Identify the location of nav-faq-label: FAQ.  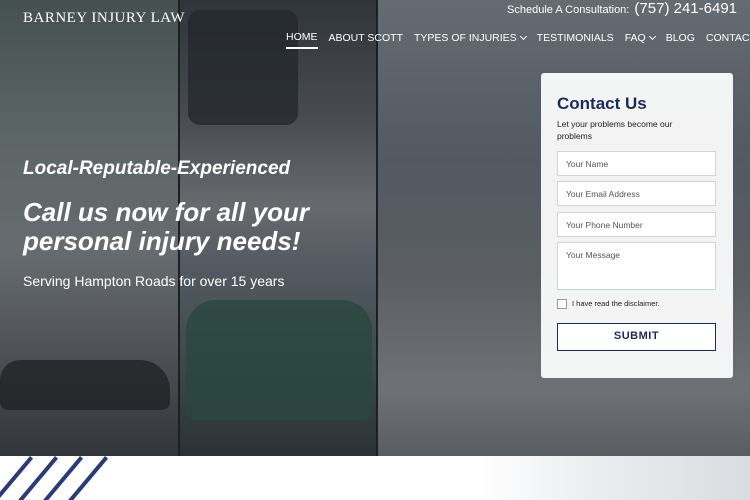
(635, 38).